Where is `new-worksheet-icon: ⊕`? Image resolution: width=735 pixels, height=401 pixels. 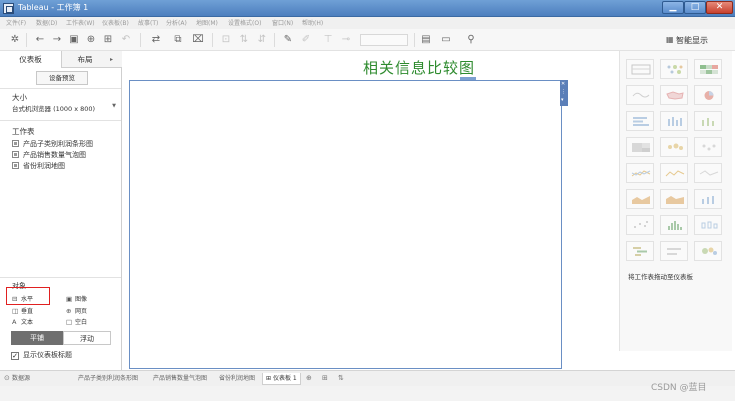
new-worksheet-icon: ⊕ is located at coordinates (309, 378).